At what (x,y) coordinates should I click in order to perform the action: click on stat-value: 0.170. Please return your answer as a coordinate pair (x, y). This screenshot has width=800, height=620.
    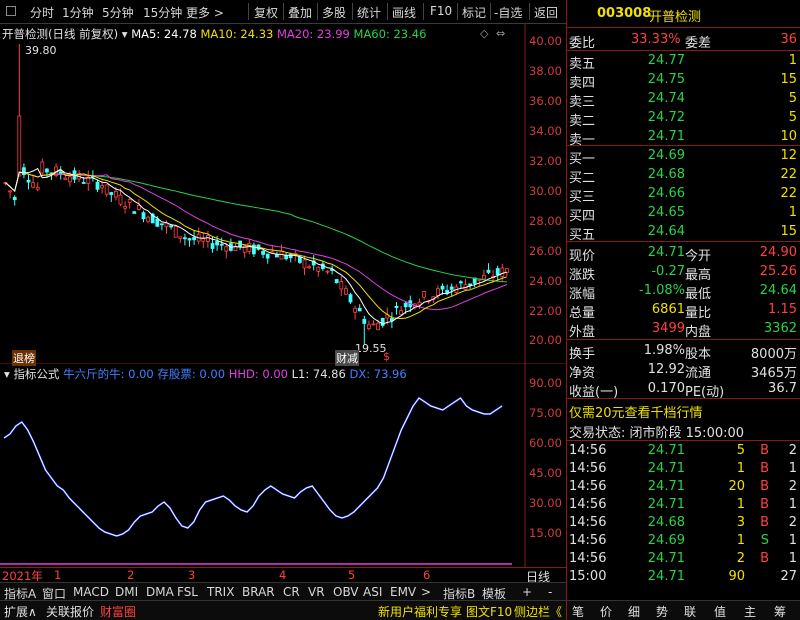
    Looking at the image, I should click on (666, 388).